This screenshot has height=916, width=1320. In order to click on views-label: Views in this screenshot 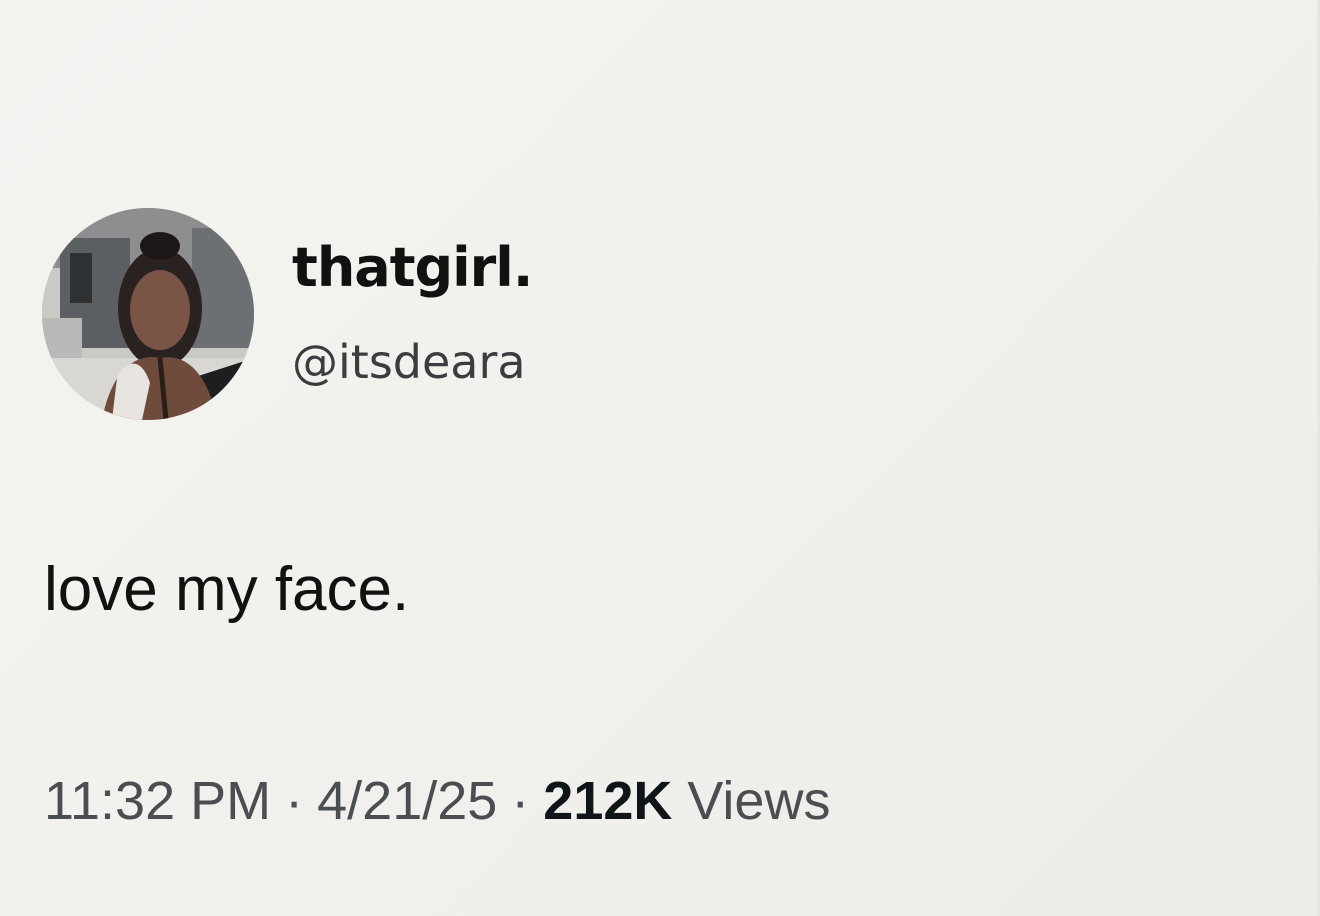, I will do `click(759, 801)`.